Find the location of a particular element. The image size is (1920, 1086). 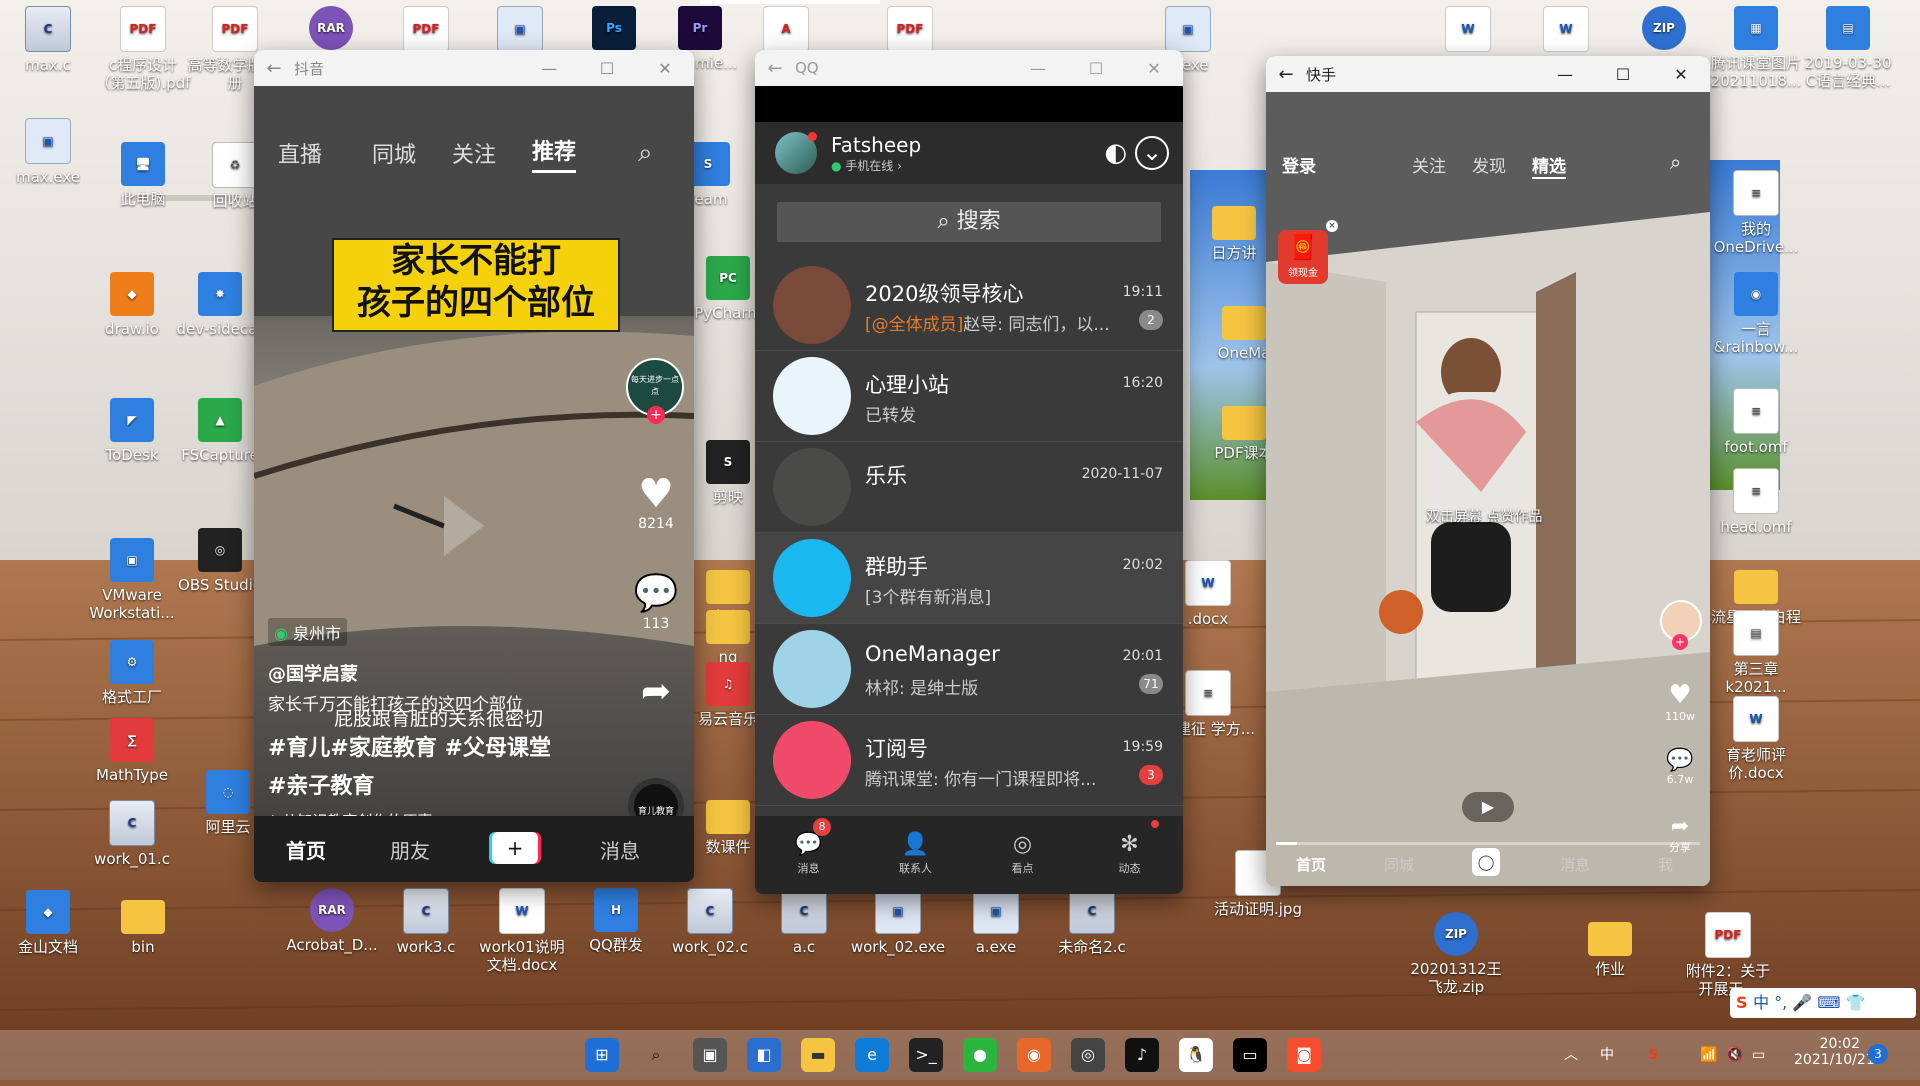

tab-follow: 关注 is located at coordinates (1429, 164).